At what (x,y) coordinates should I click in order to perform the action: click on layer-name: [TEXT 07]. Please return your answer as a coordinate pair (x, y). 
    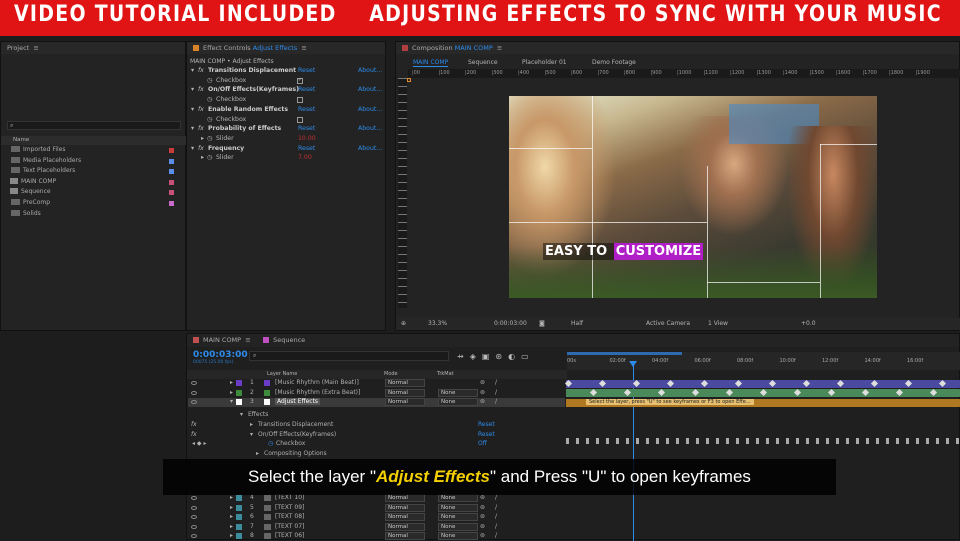
    Looking at the image, I should click on (289, 526).